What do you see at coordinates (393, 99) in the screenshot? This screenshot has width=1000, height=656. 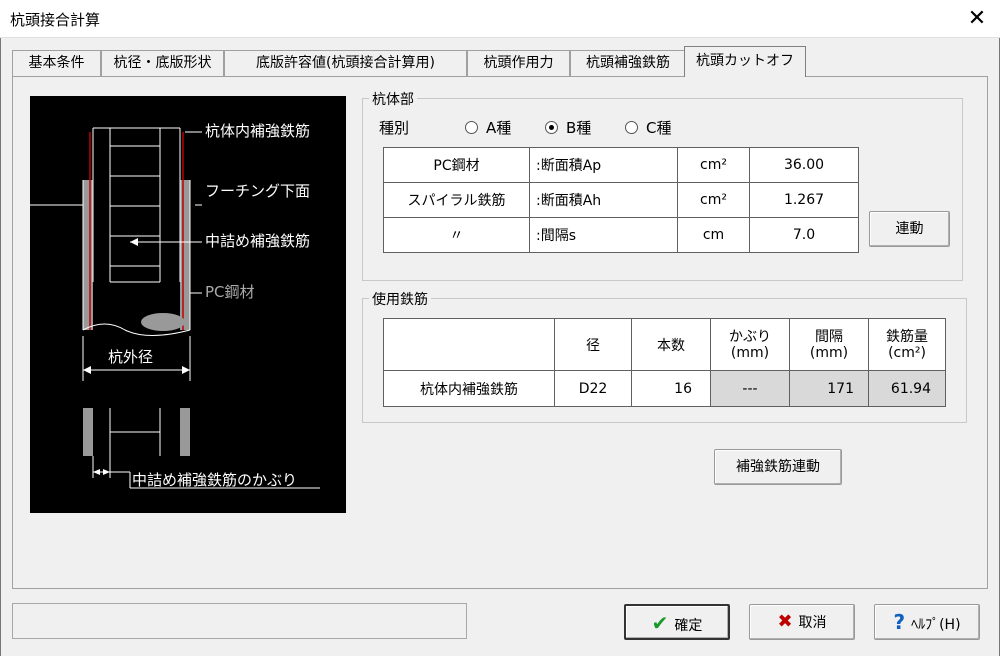 I see `pile-body-group-label: 杭体部` at bounding box center [393, 99].